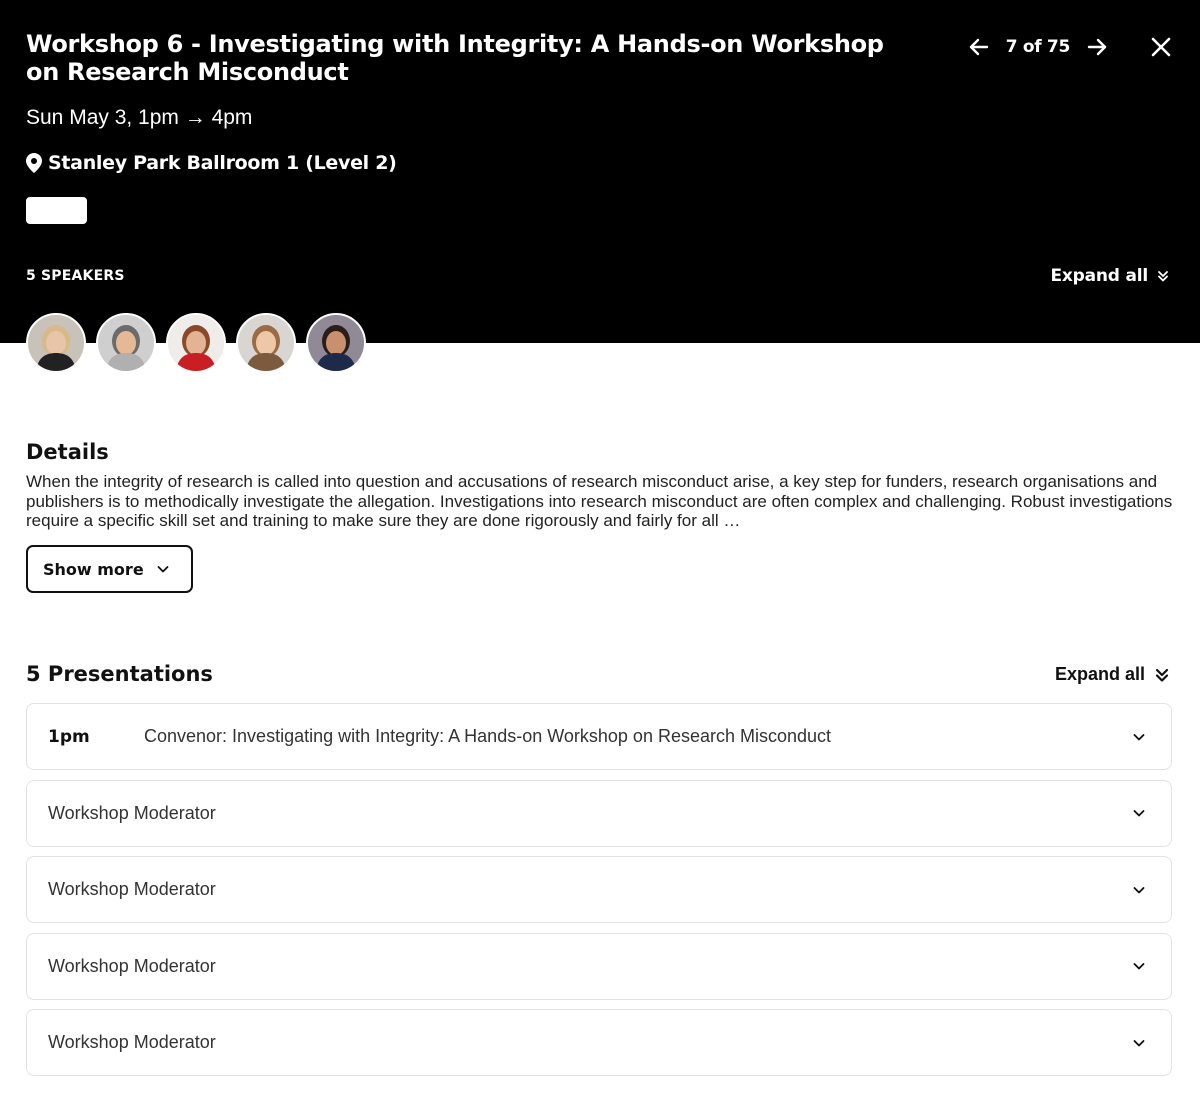 The width and height of the screenshot is (1200, 1098). I want to click on presentations-heading: 5 Presentations, so click(119, 674).